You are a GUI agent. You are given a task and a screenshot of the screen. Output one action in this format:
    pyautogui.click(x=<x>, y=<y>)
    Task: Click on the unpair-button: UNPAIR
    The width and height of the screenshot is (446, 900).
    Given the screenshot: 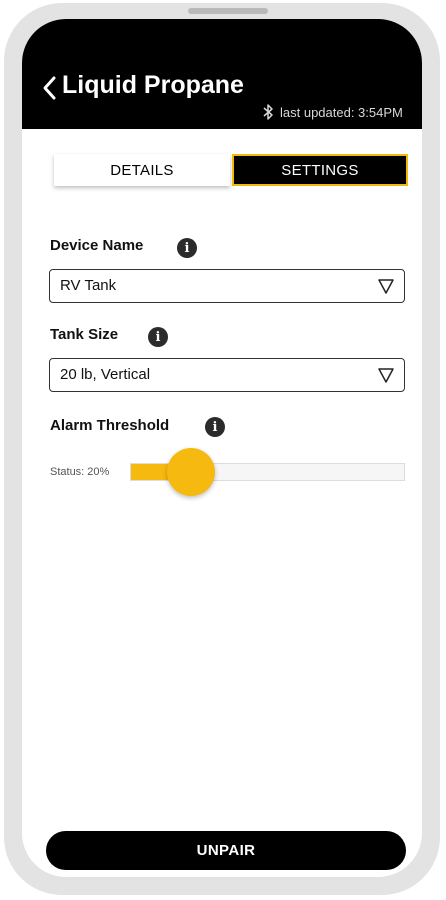 What is the action you would take?
    pyautogui.click(x=226, y=850)
    